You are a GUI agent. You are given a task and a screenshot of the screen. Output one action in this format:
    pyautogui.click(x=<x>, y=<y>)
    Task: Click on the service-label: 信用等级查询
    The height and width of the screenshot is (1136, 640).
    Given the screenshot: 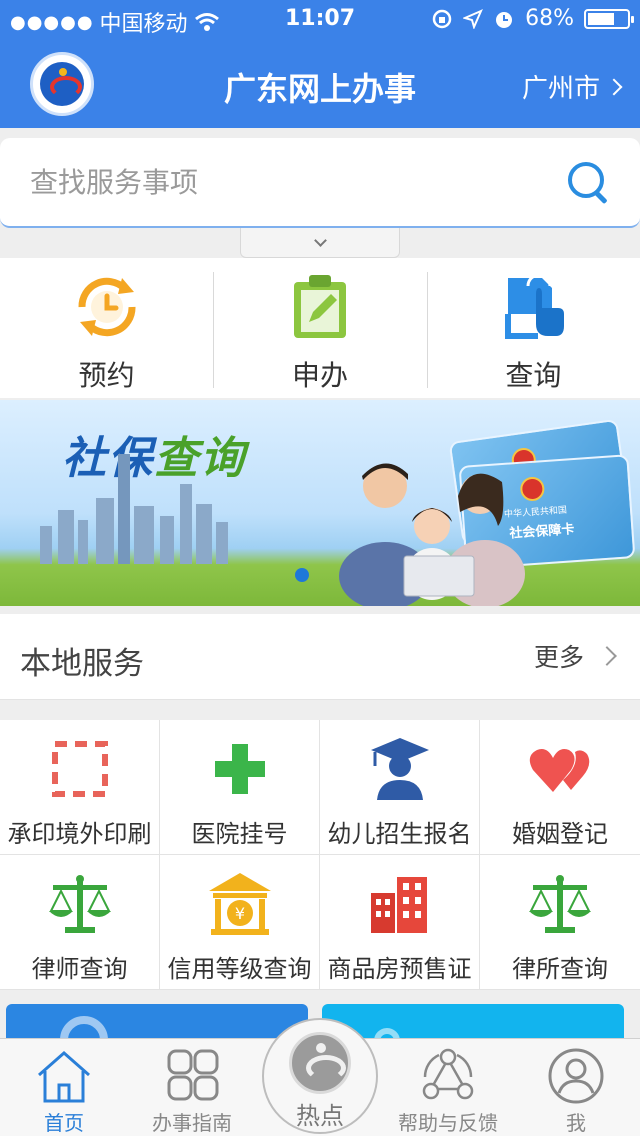 What is the action you would take?
    pyautogui.click(x=239, y=969)
    